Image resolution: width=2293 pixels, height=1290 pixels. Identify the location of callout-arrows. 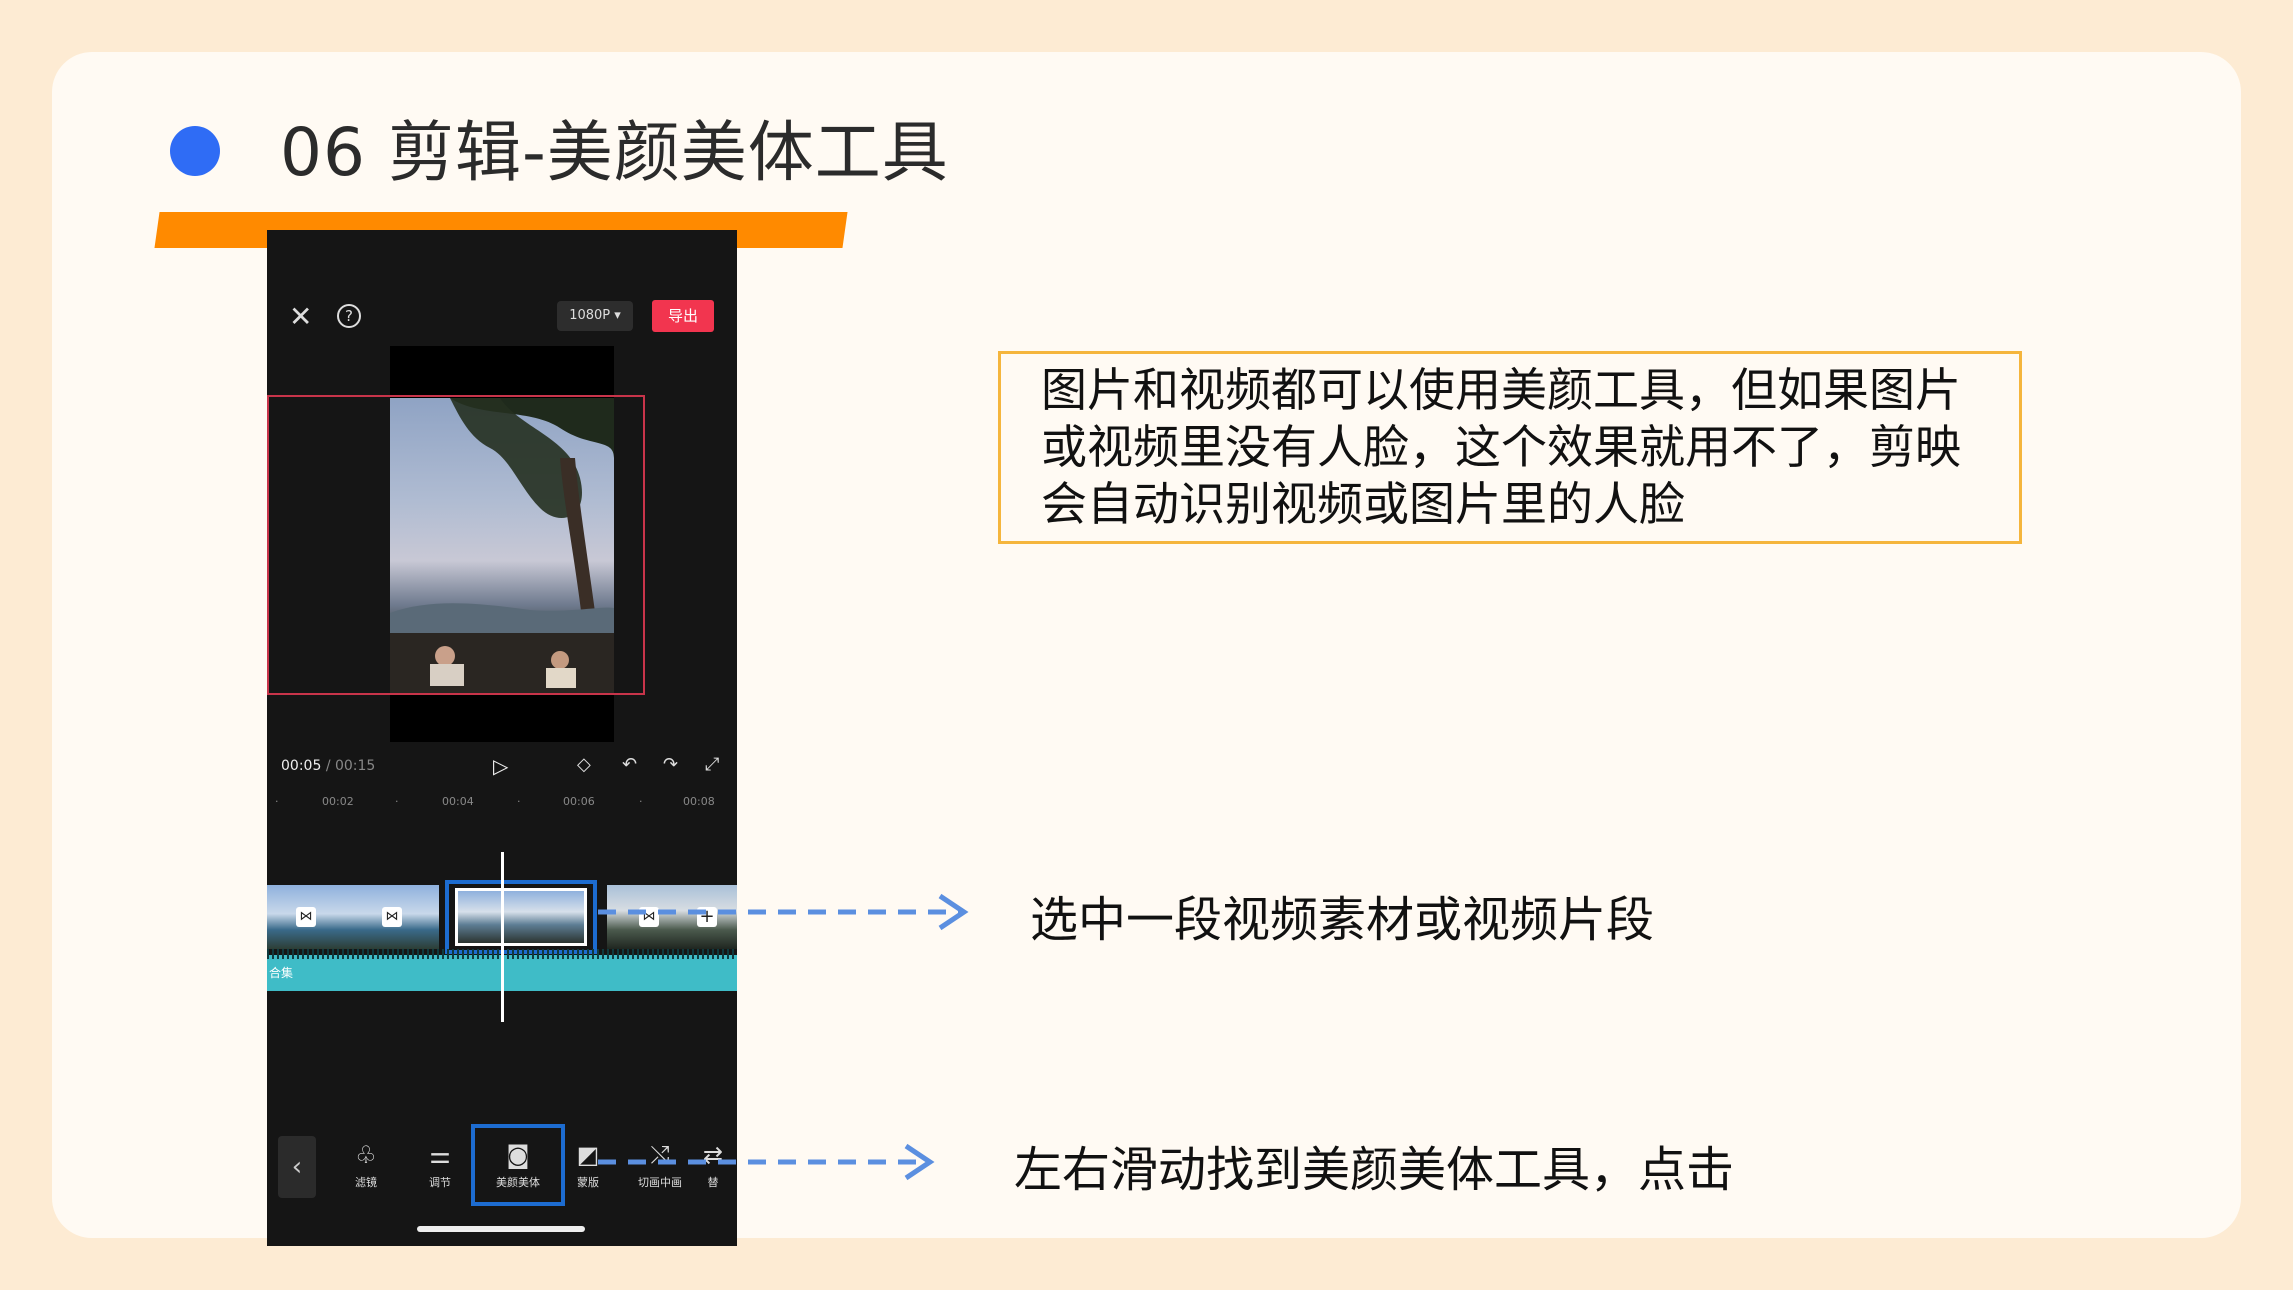
(783, 1037).